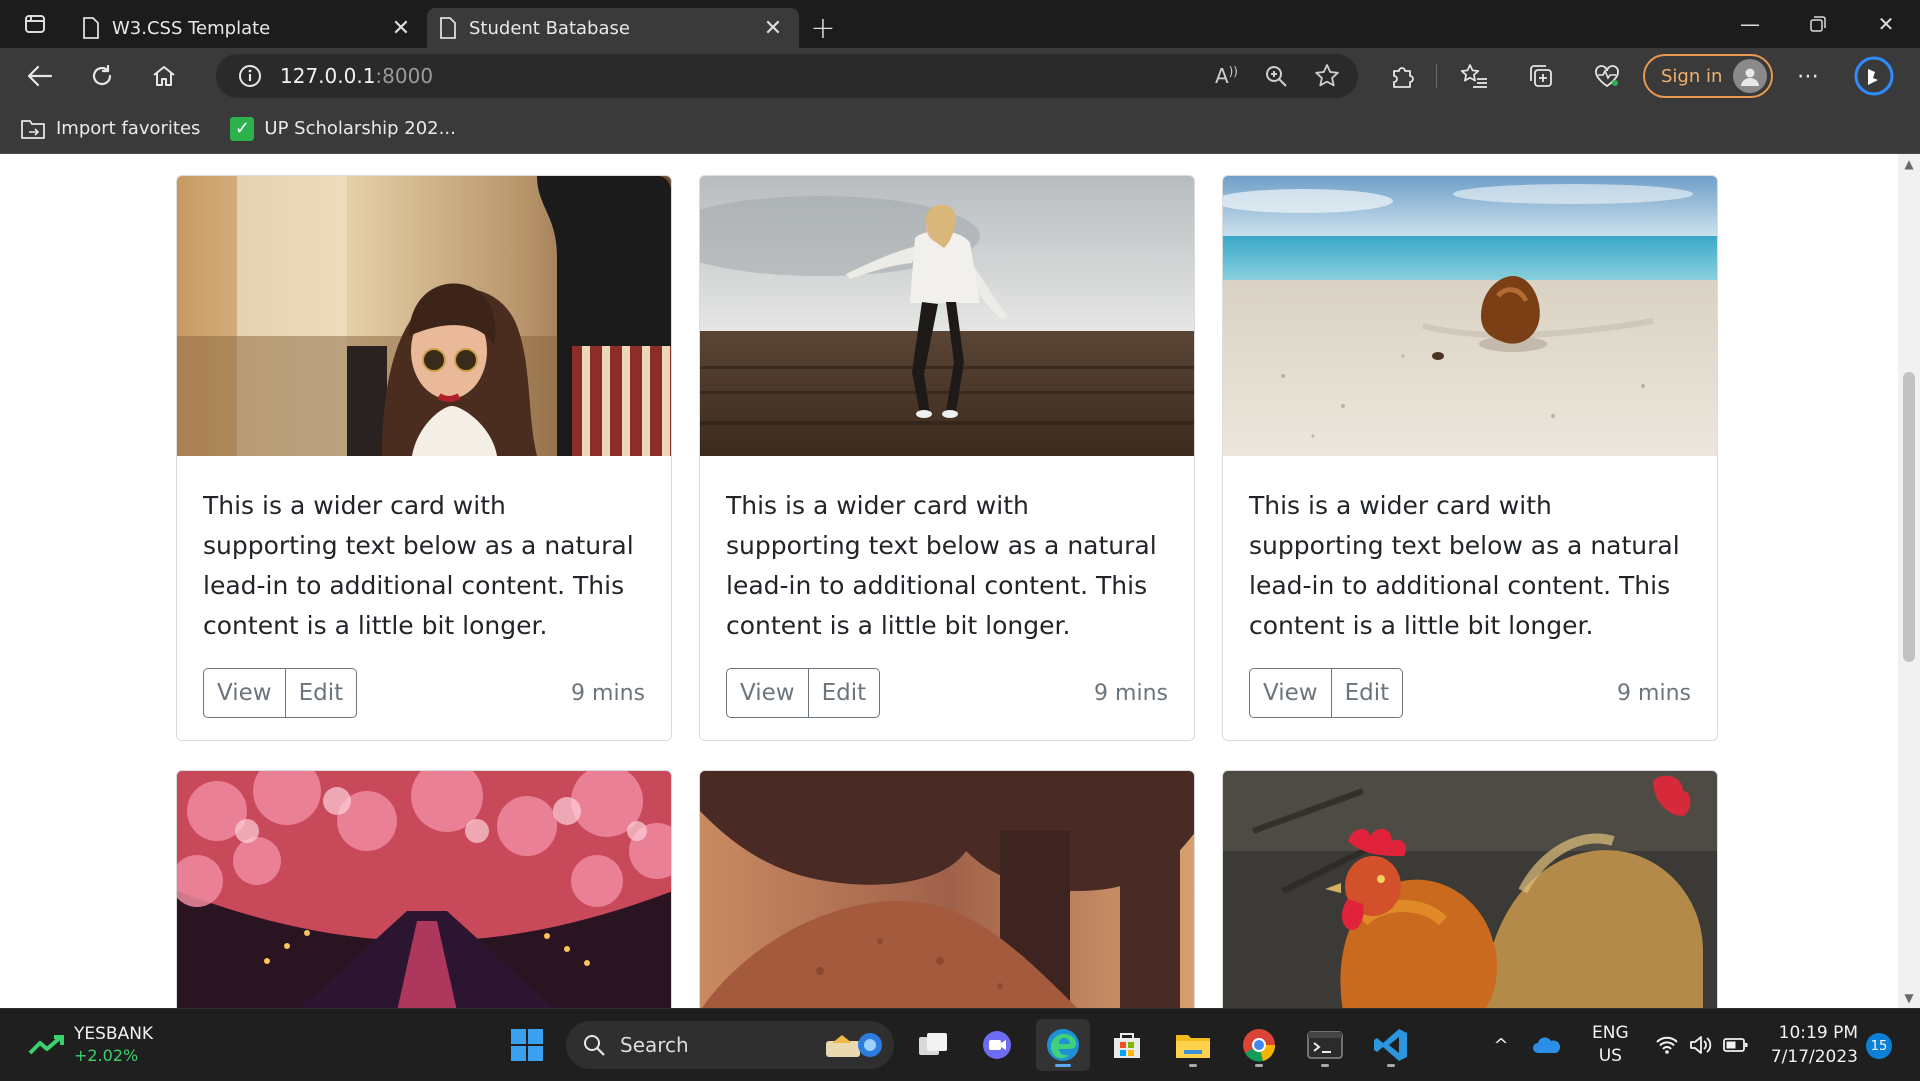 Image resolution: width=1920 pixels, height=1081 pixels. I want to click on wifi-icon, so click(1667, 1045).